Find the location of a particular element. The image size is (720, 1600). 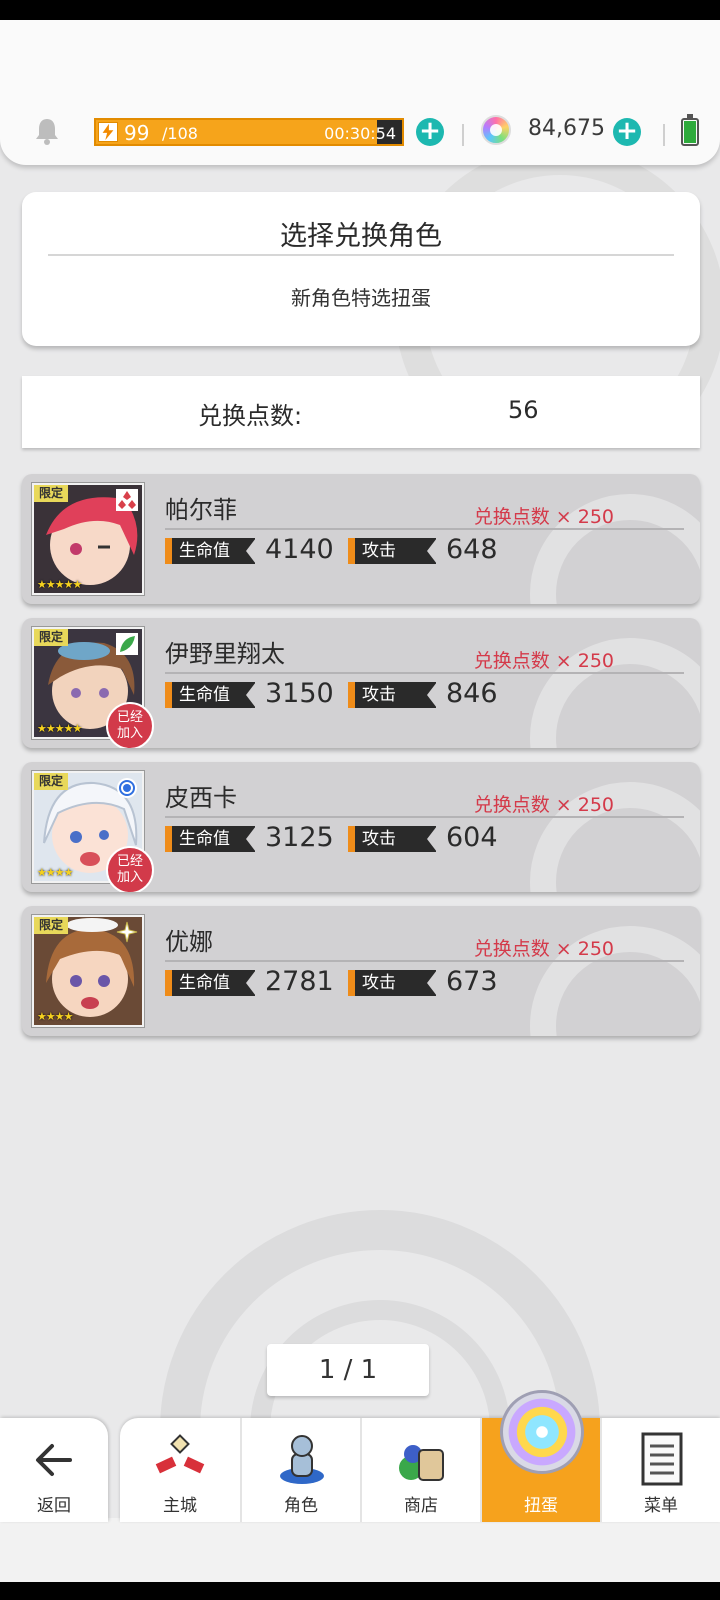

castle-icon is located at coordinates (180, 1454).